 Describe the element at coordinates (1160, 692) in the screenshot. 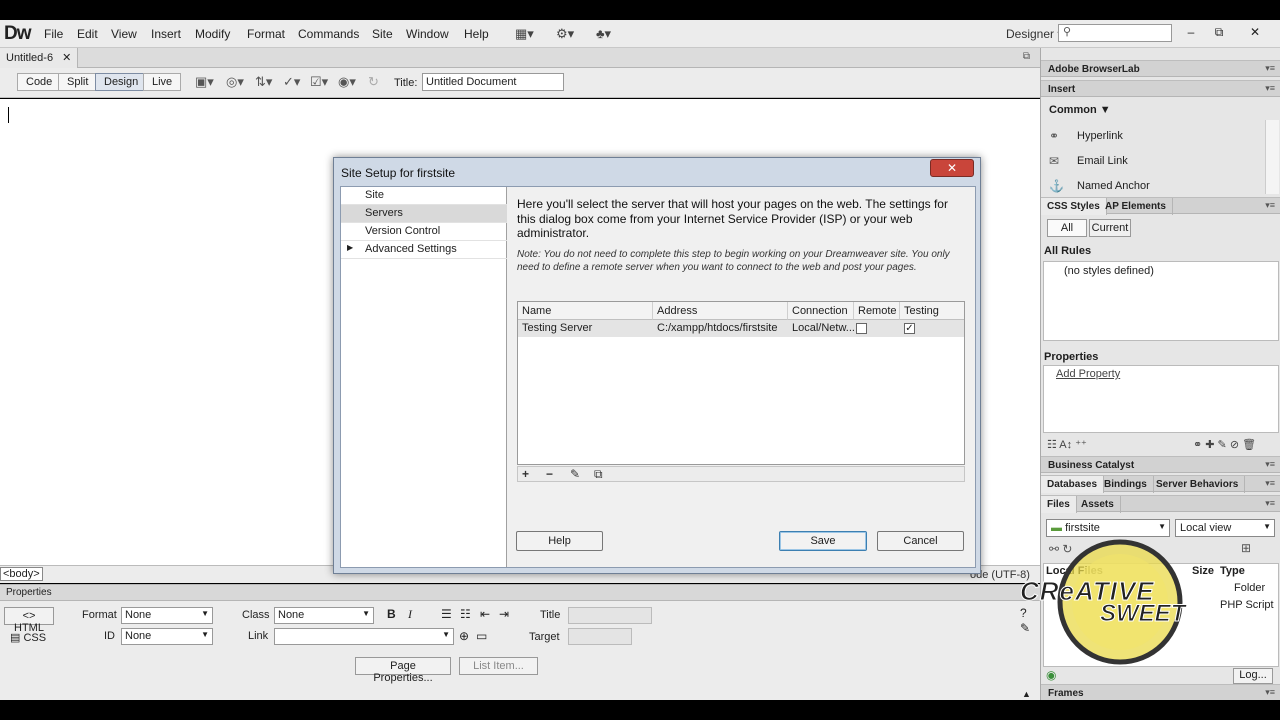

I see `frames-panel-header: Frames ▾≡` at that location.